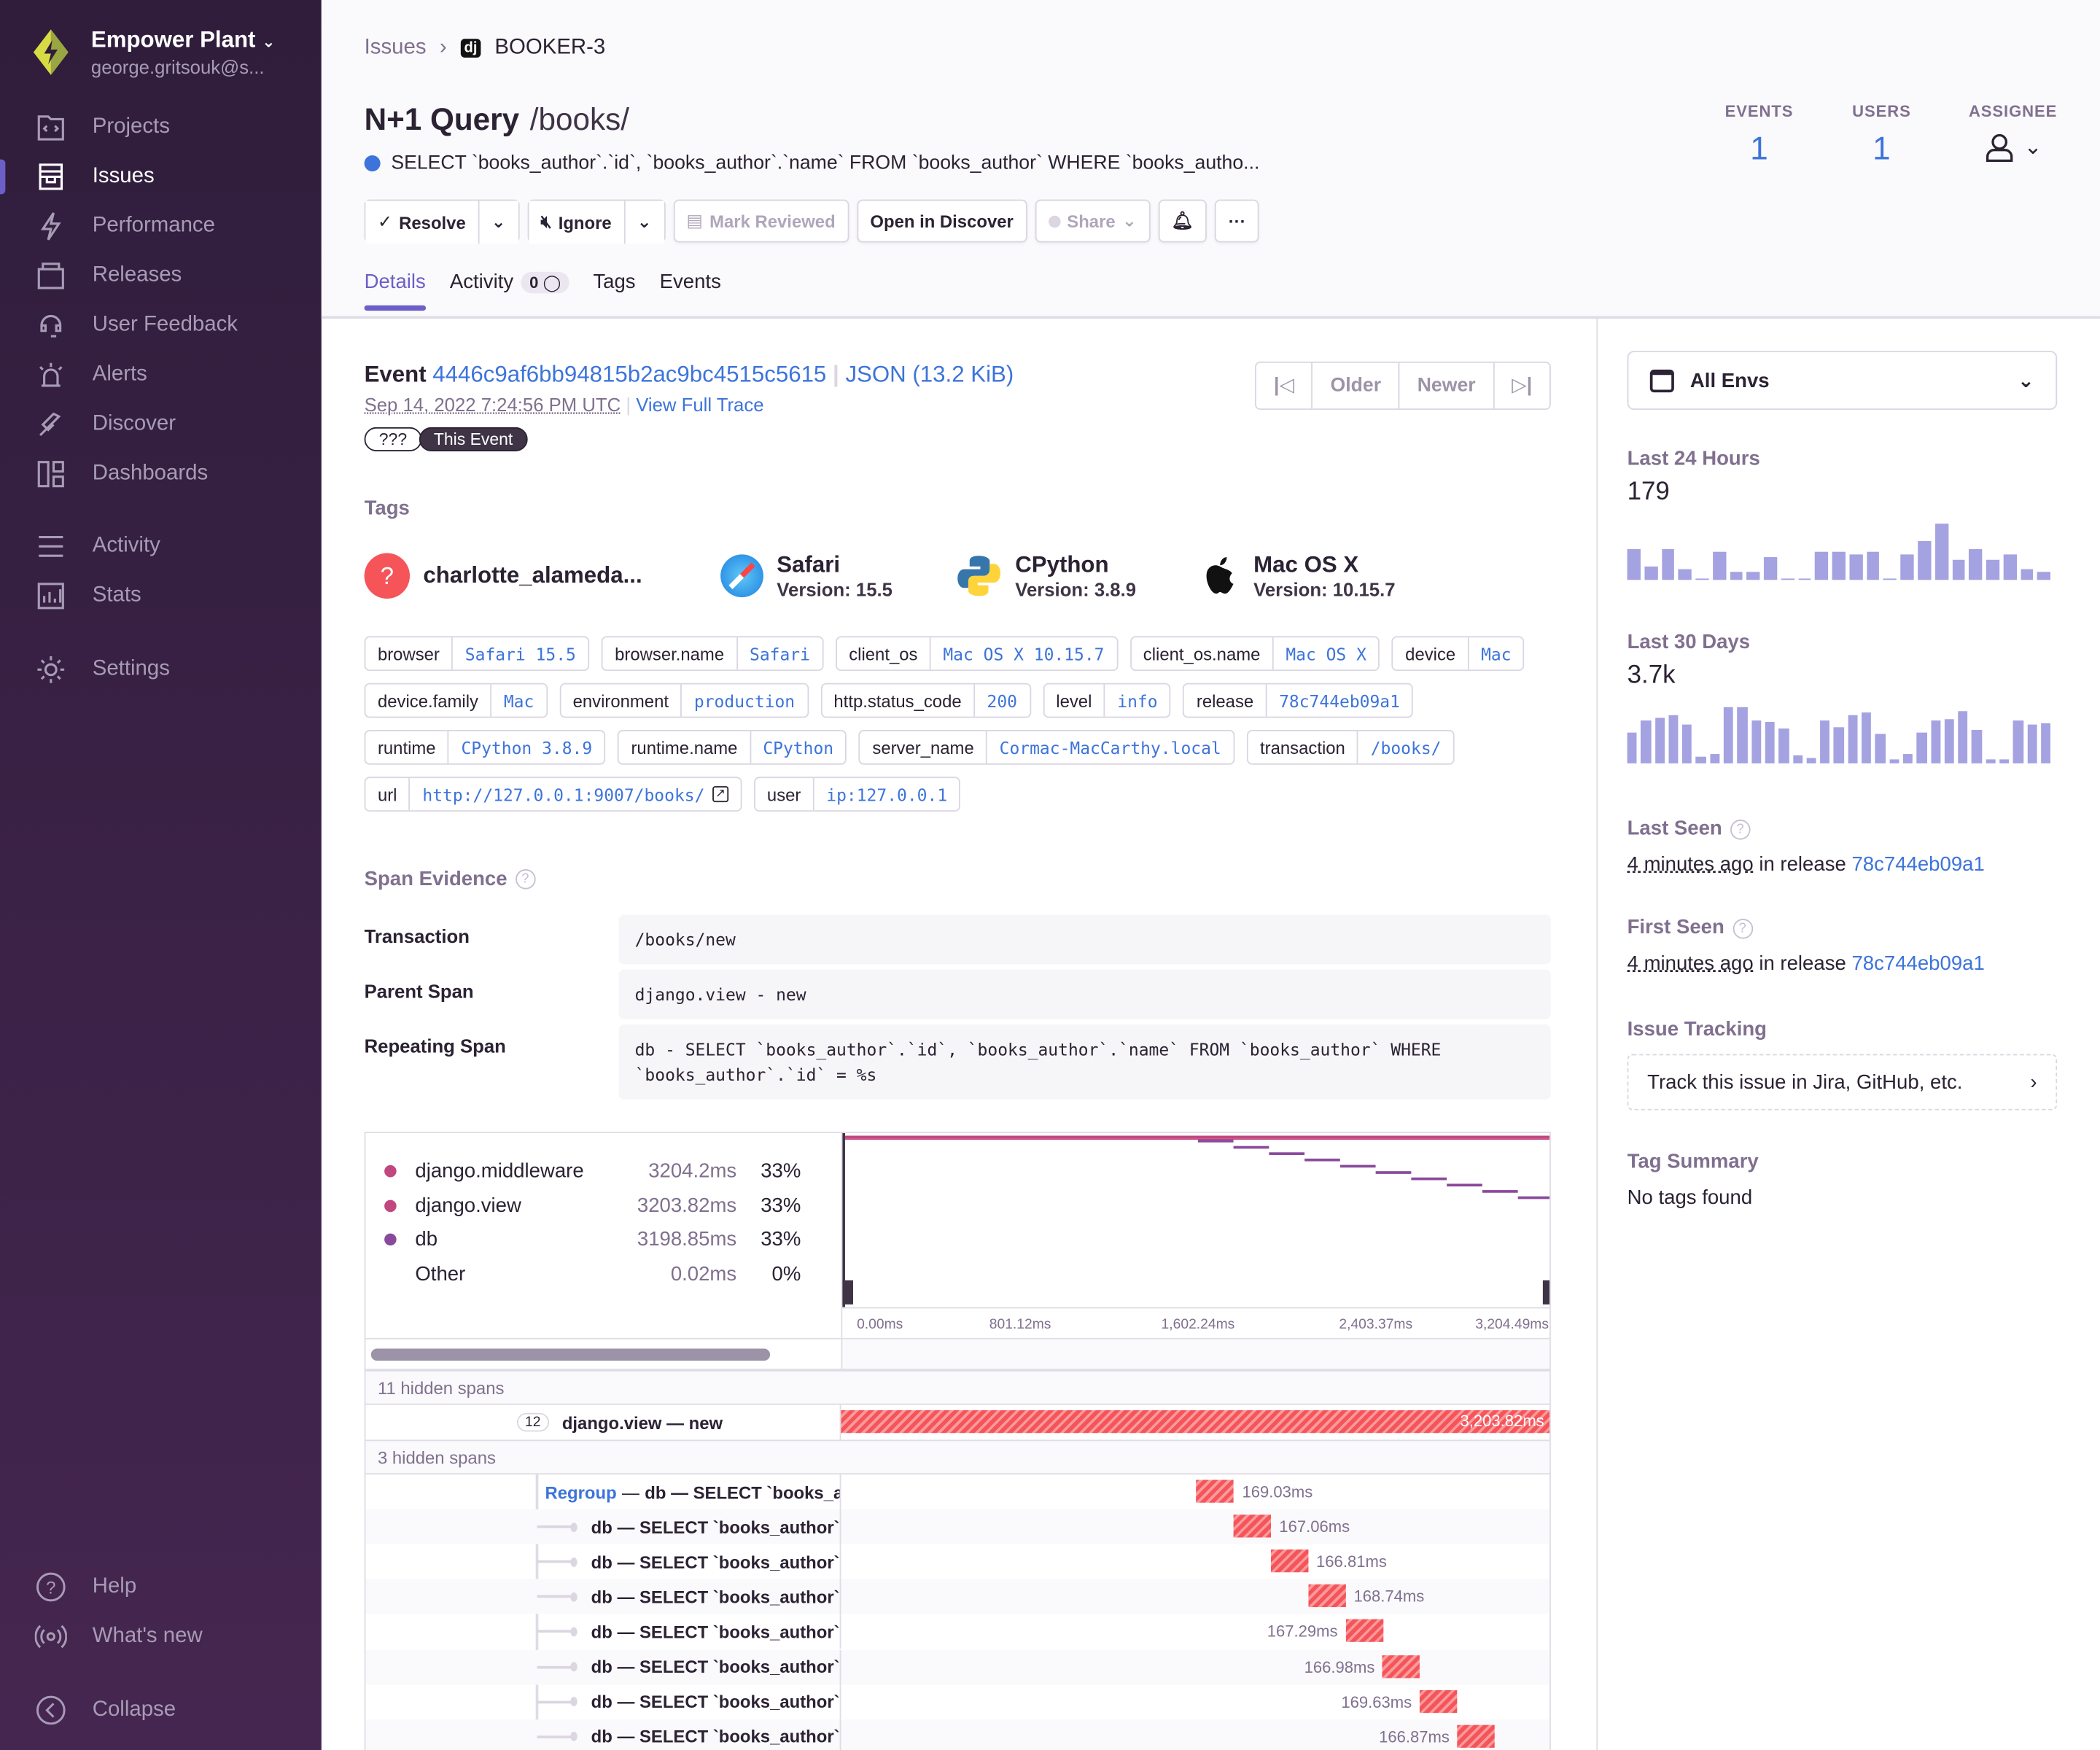 This screenshot has height=1750, width=2100. Describe the element at coordinates (957, 1422) in the screenshot. I see `span-row-parent: 12 django.view — new 3,203.82ms` at that location.